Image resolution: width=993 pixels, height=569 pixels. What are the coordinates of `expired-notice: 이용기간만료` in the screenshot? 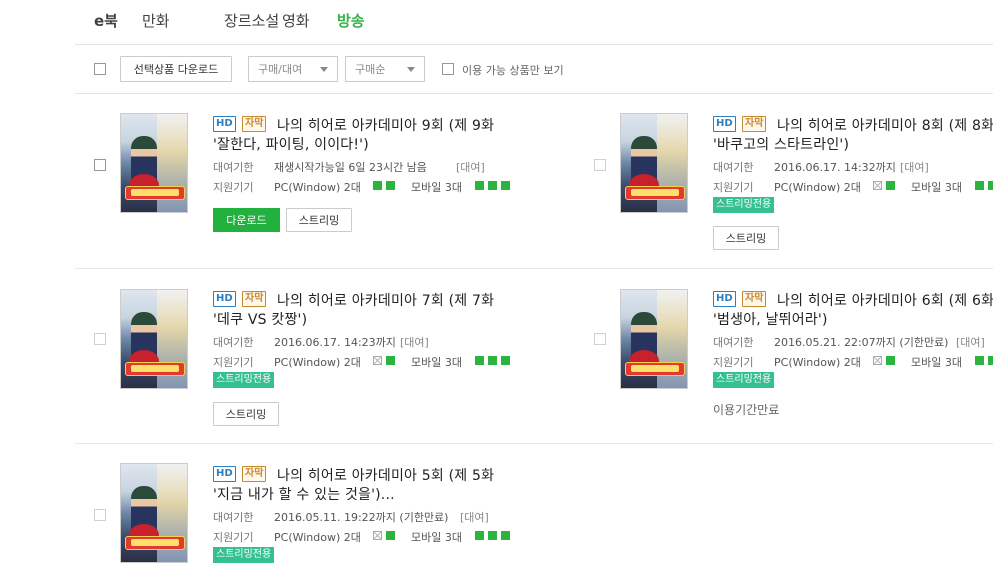 It's located at (746, 410).